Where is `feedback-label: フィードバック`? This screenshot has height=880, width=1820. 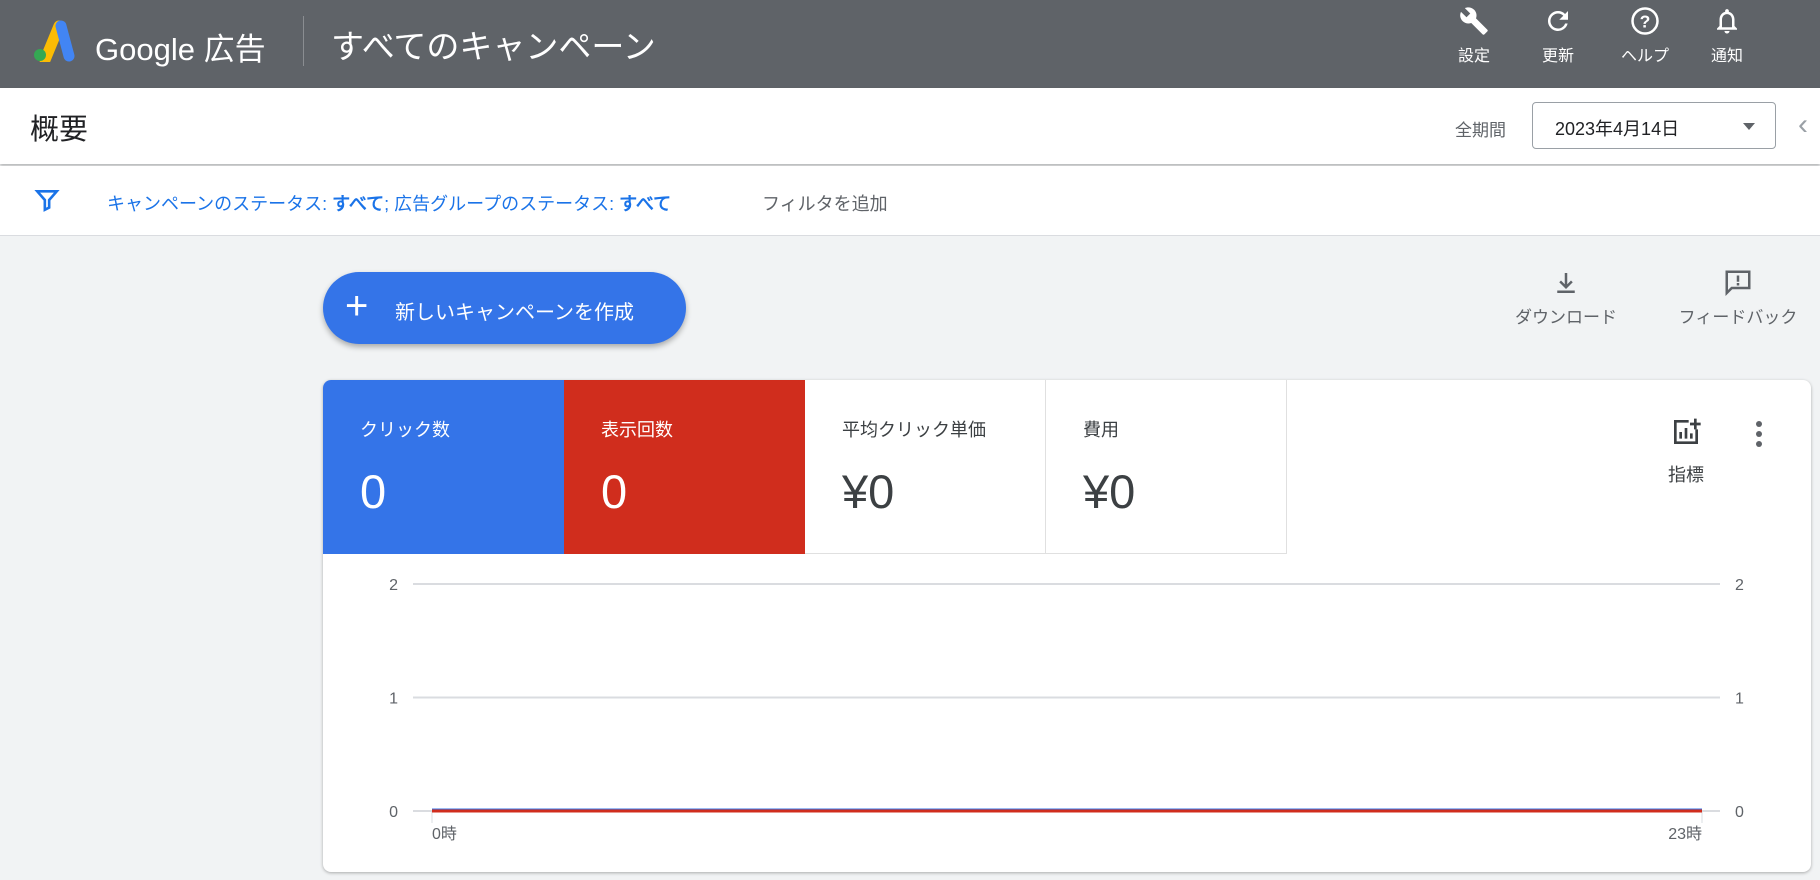 feedback-label: フィードバック is located at coordinates (1738, 317).